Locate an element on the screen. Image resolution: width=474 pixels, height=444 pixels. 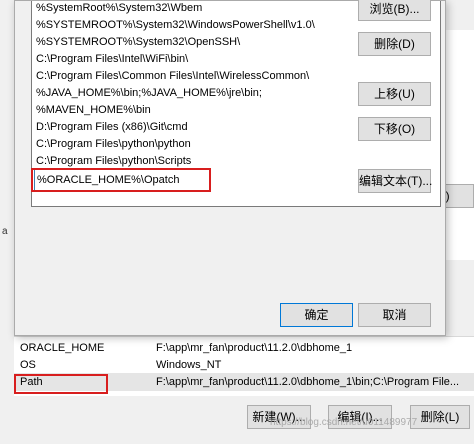
variable-value: Windows_NT is located at coordinates (189, 365).